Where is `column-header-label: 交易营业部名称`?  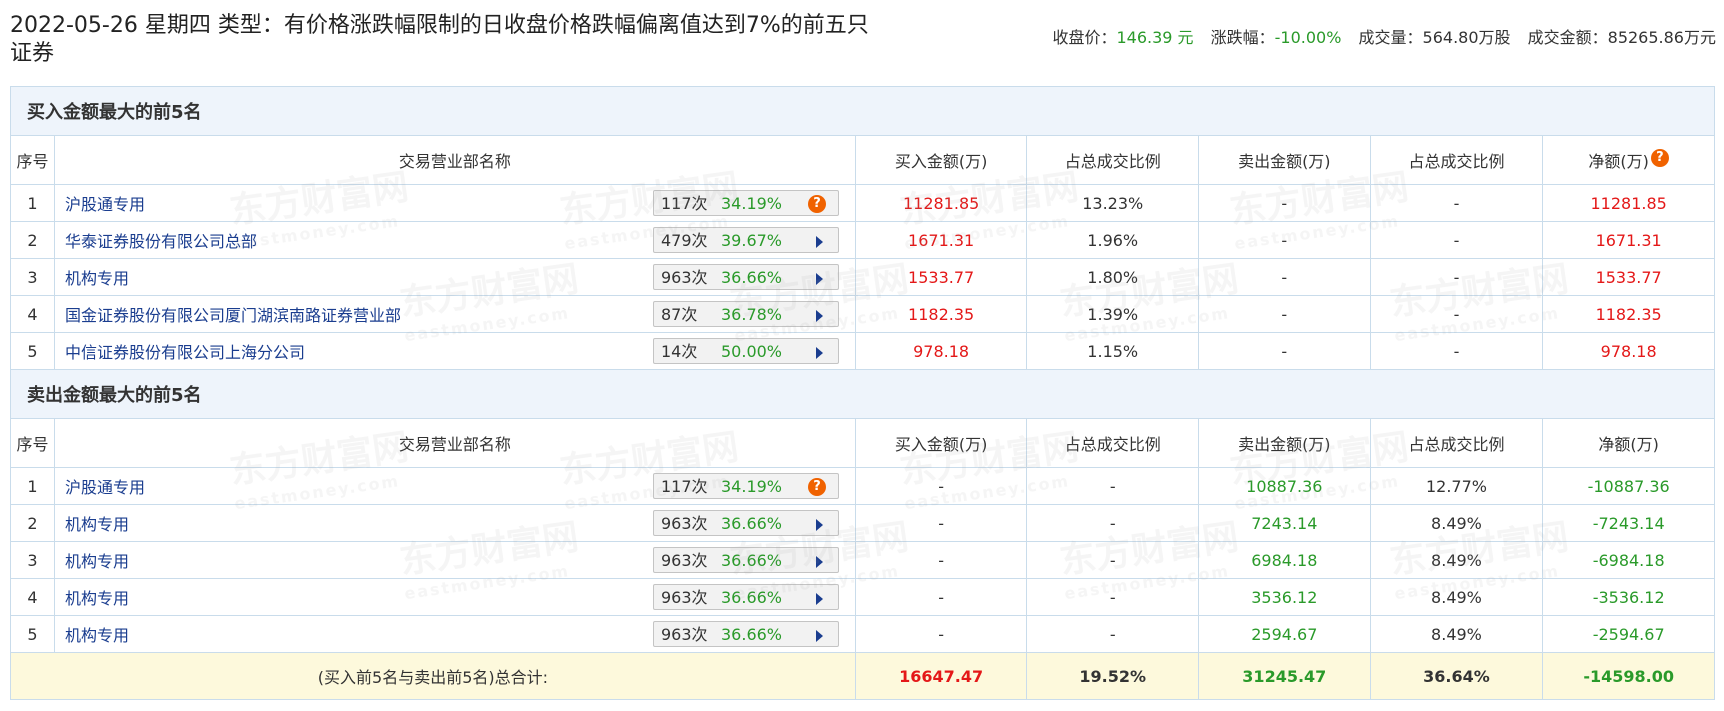
column-header-label: 交易营业部名称 is located at coordinates (454, 444).